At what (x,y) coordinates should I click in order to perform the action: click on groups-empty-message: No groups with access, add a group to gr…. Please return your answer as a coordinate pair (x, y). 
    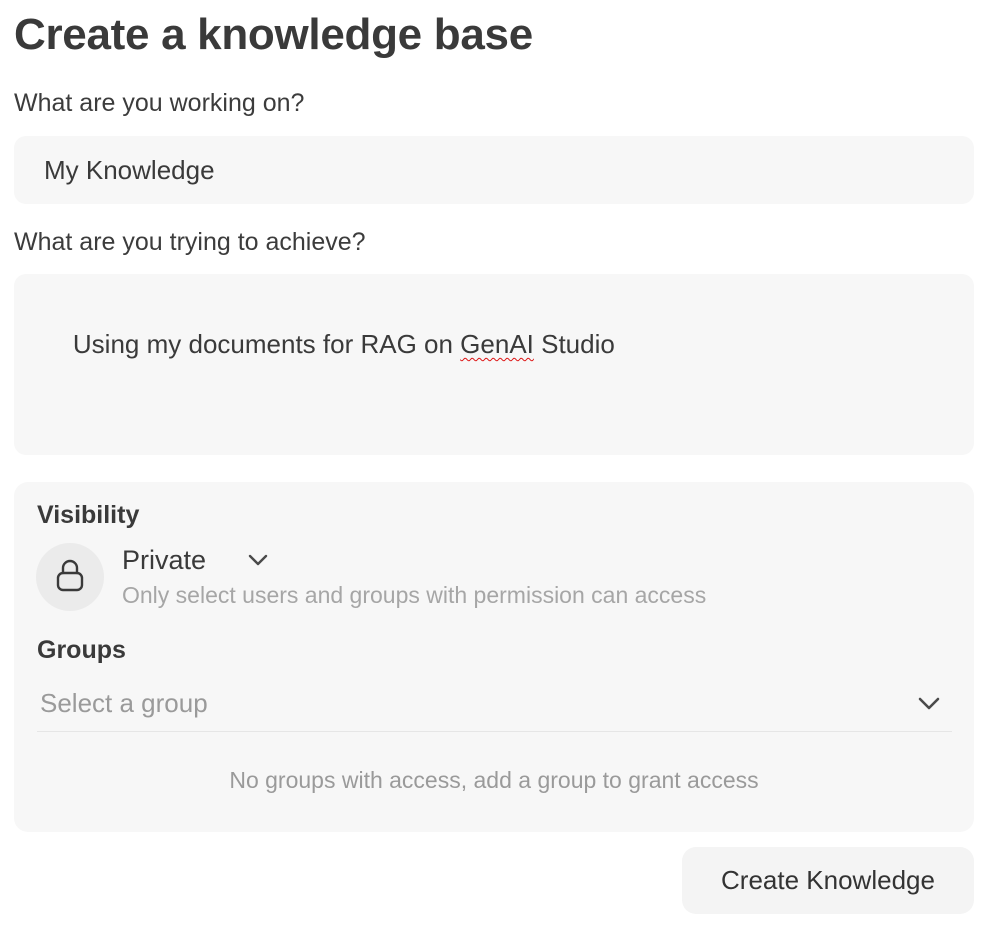
    Looking at the image, I should click on (494, 780).